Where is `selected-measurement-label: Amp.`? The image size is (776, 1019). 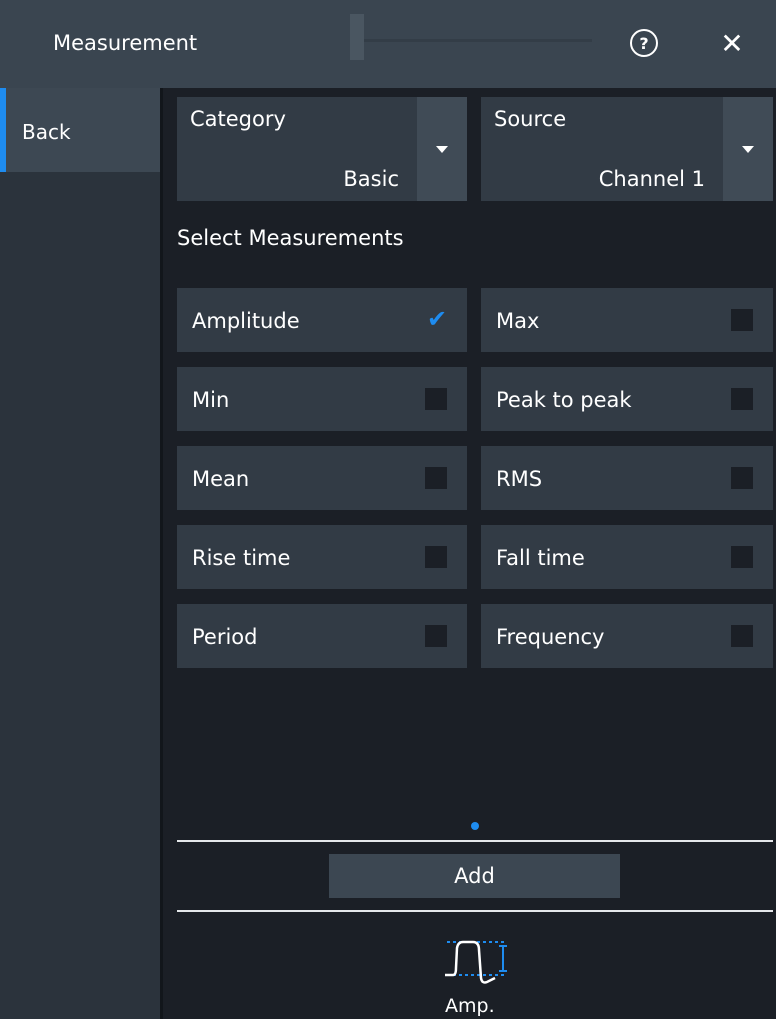
selected-measurement-label: Amp. is located at coordinates (470, 1006).